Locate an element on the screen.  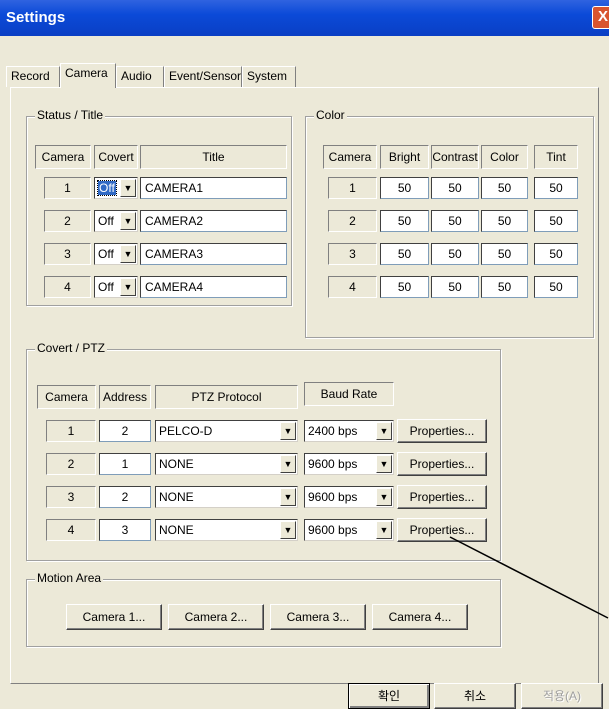
camera-title-input: CAMERA4 is located at coordinates (213, 287).